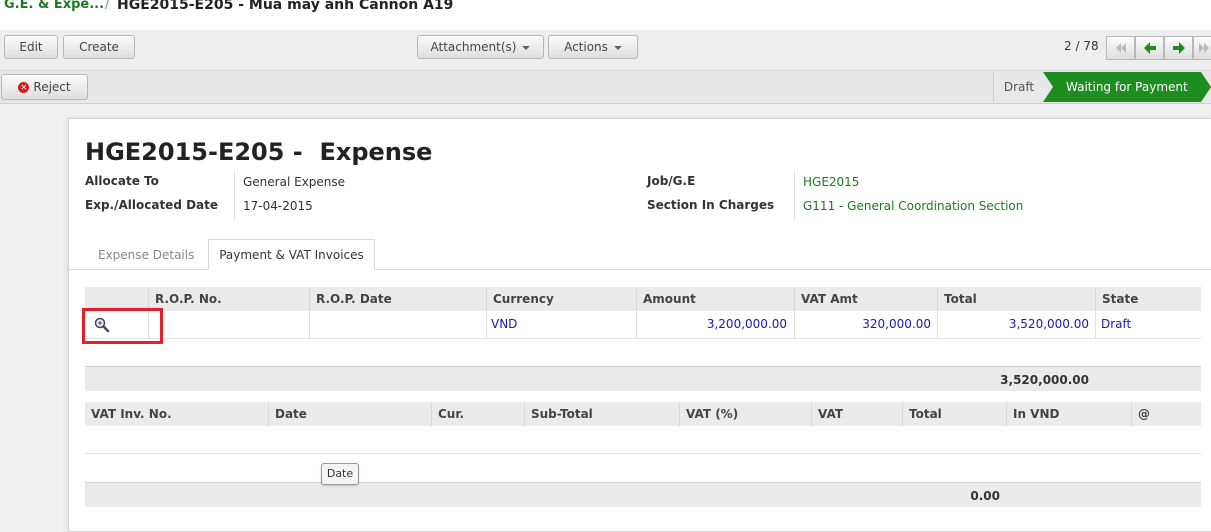 The width and height of the screenshot is (1211, 532). What do you see at coordinates (1044, 380) in the screenshot?
I see `payment-footer-total: 3,520,000.00` at bounding box center [1044, 380].